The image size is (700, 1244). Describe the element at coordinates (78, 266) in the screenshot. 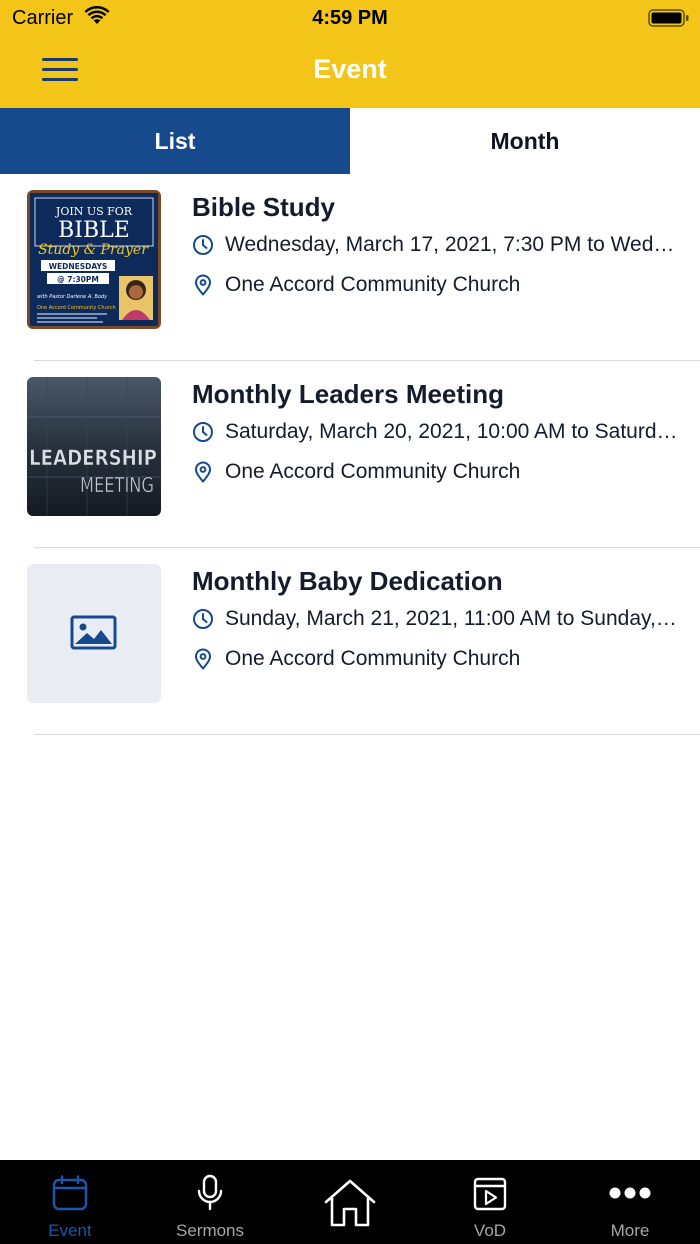

I see `flyer-text-wednesdays: WEDNESDAYS` at that location.